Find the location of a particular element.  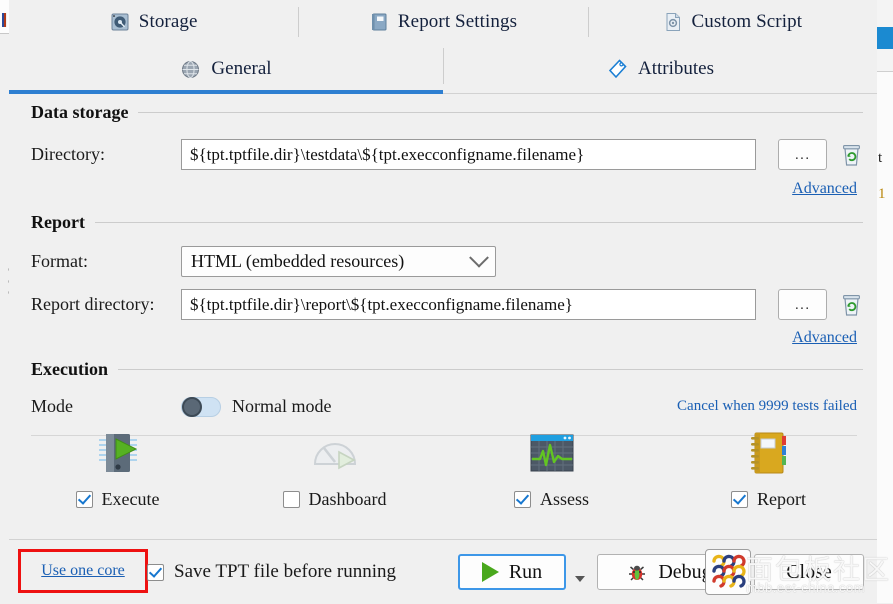

execute-label: Execute is located at coordinates (130, 499).